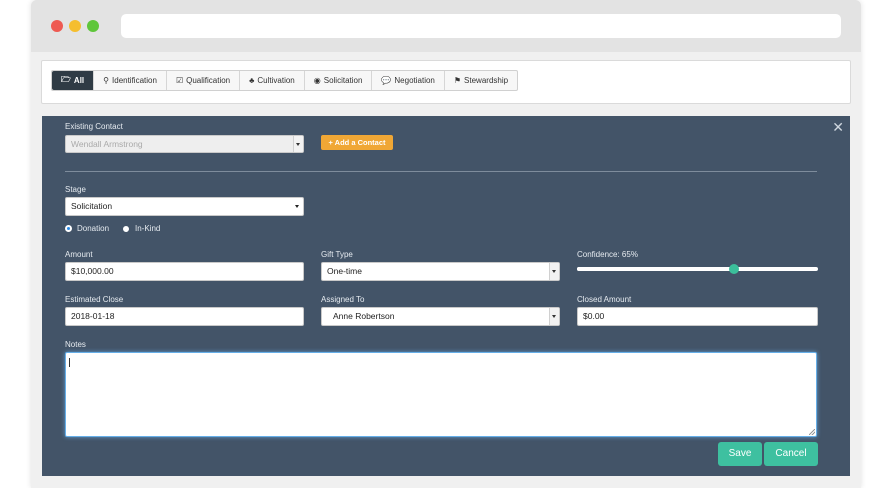 This screenshot has height=488, width=892. I want to click on tab-all: 🗁 All, so click(73, 80).